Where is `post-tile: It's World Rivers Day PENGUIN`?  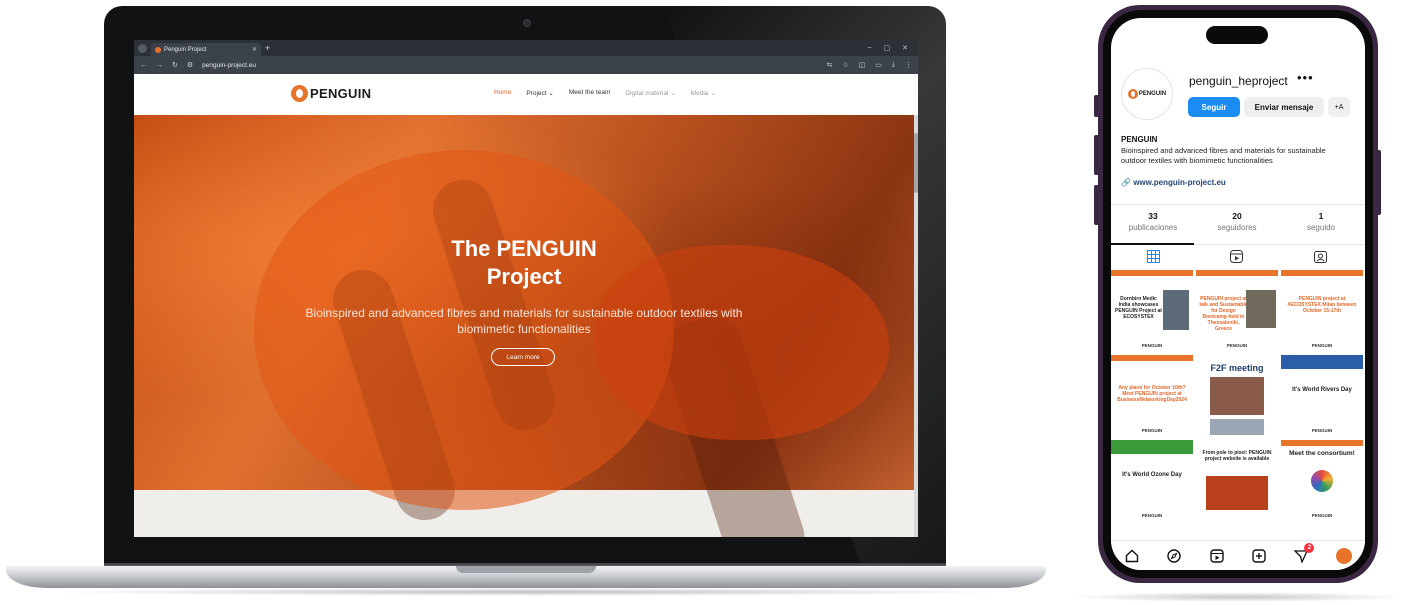 post-tile: It's World Rivers Day PENGUIN is located at coordinates (1322, 396).